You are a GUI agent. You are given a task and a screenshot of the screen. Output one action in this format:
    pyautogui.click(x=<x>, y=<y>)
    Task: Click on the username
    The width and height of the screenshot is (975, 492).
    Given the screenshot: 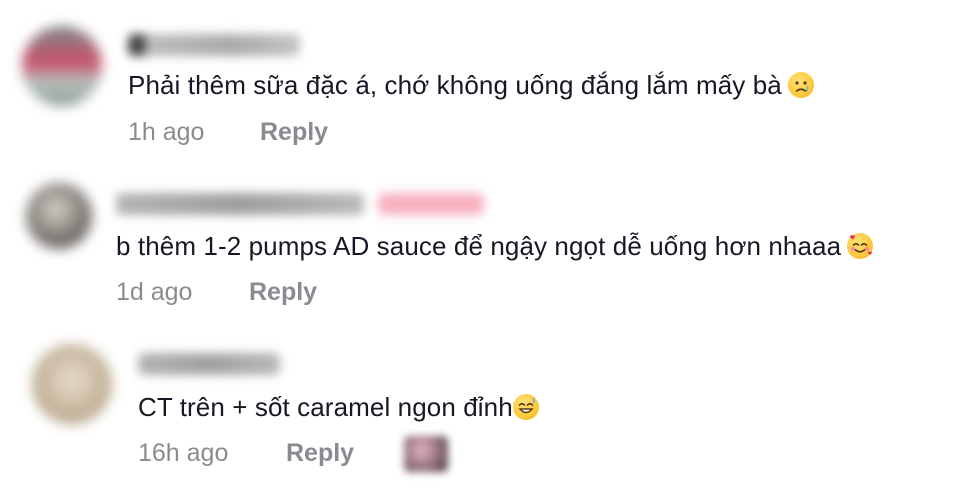 What is the action you would take?
    pyautogui.click(x=209, y=364)
    